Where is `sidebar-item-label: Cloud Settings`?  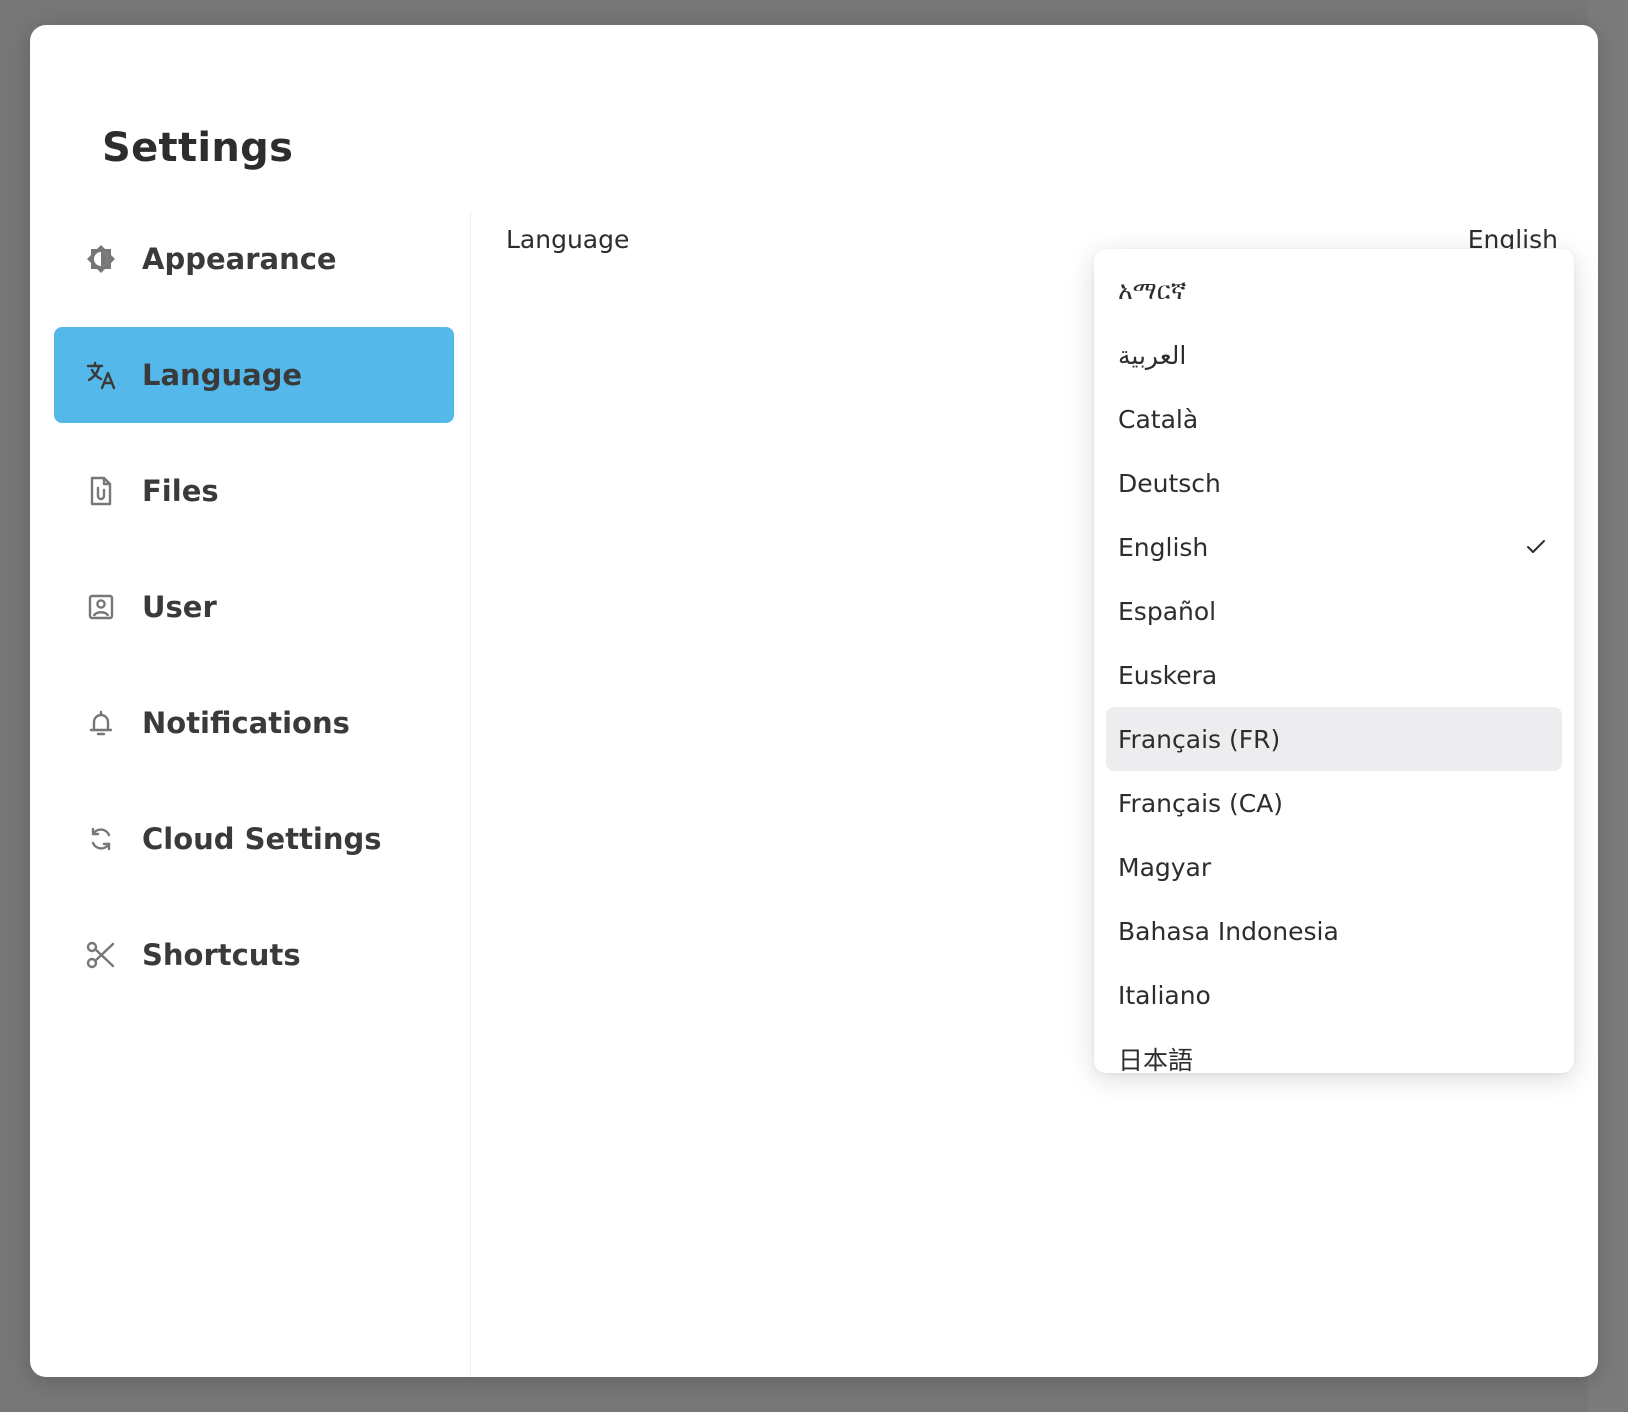 sidebar-item-label: Cloud Settings is located at coordinates (262, 839).